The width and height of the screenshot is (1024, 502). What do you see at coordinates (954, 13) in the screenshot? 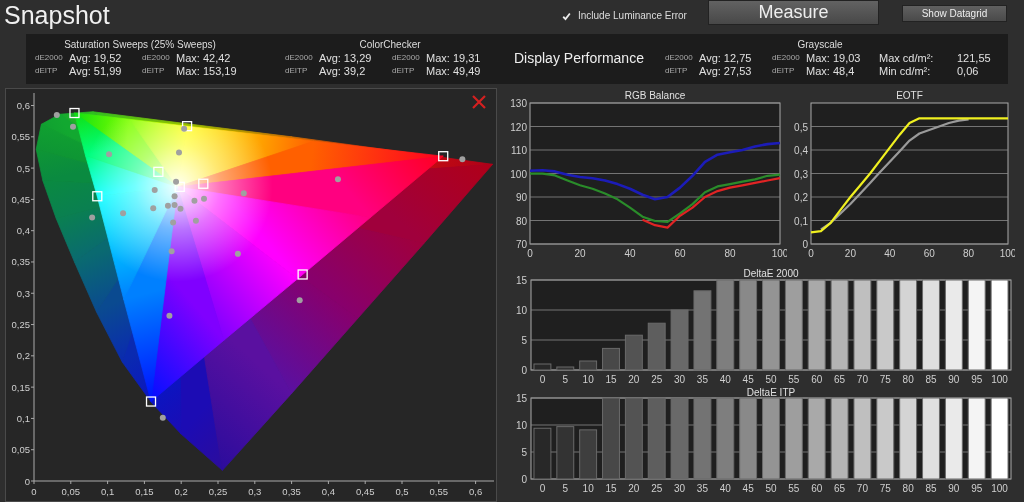
I see `datagrid-button: Show Datagrid` at bounding box center [954, 13].